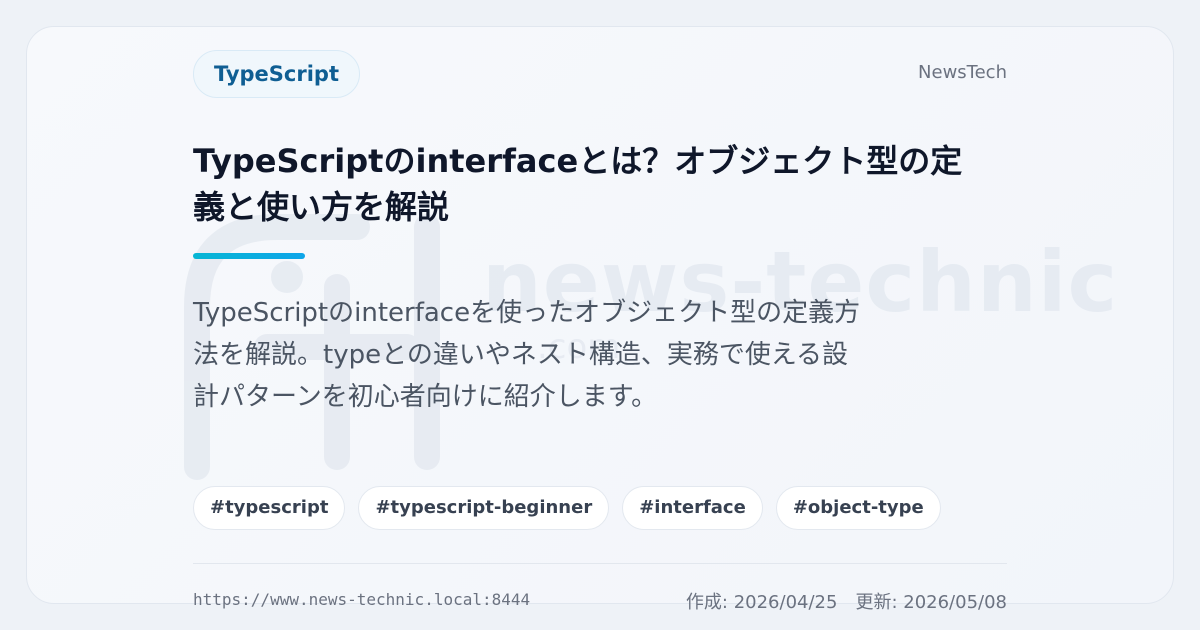 The width and height of the screenshot is (1200, 630). I want to click on article-dates: 作成: 2026/04/25 更新: 2026/05/08, so click(846, 601).